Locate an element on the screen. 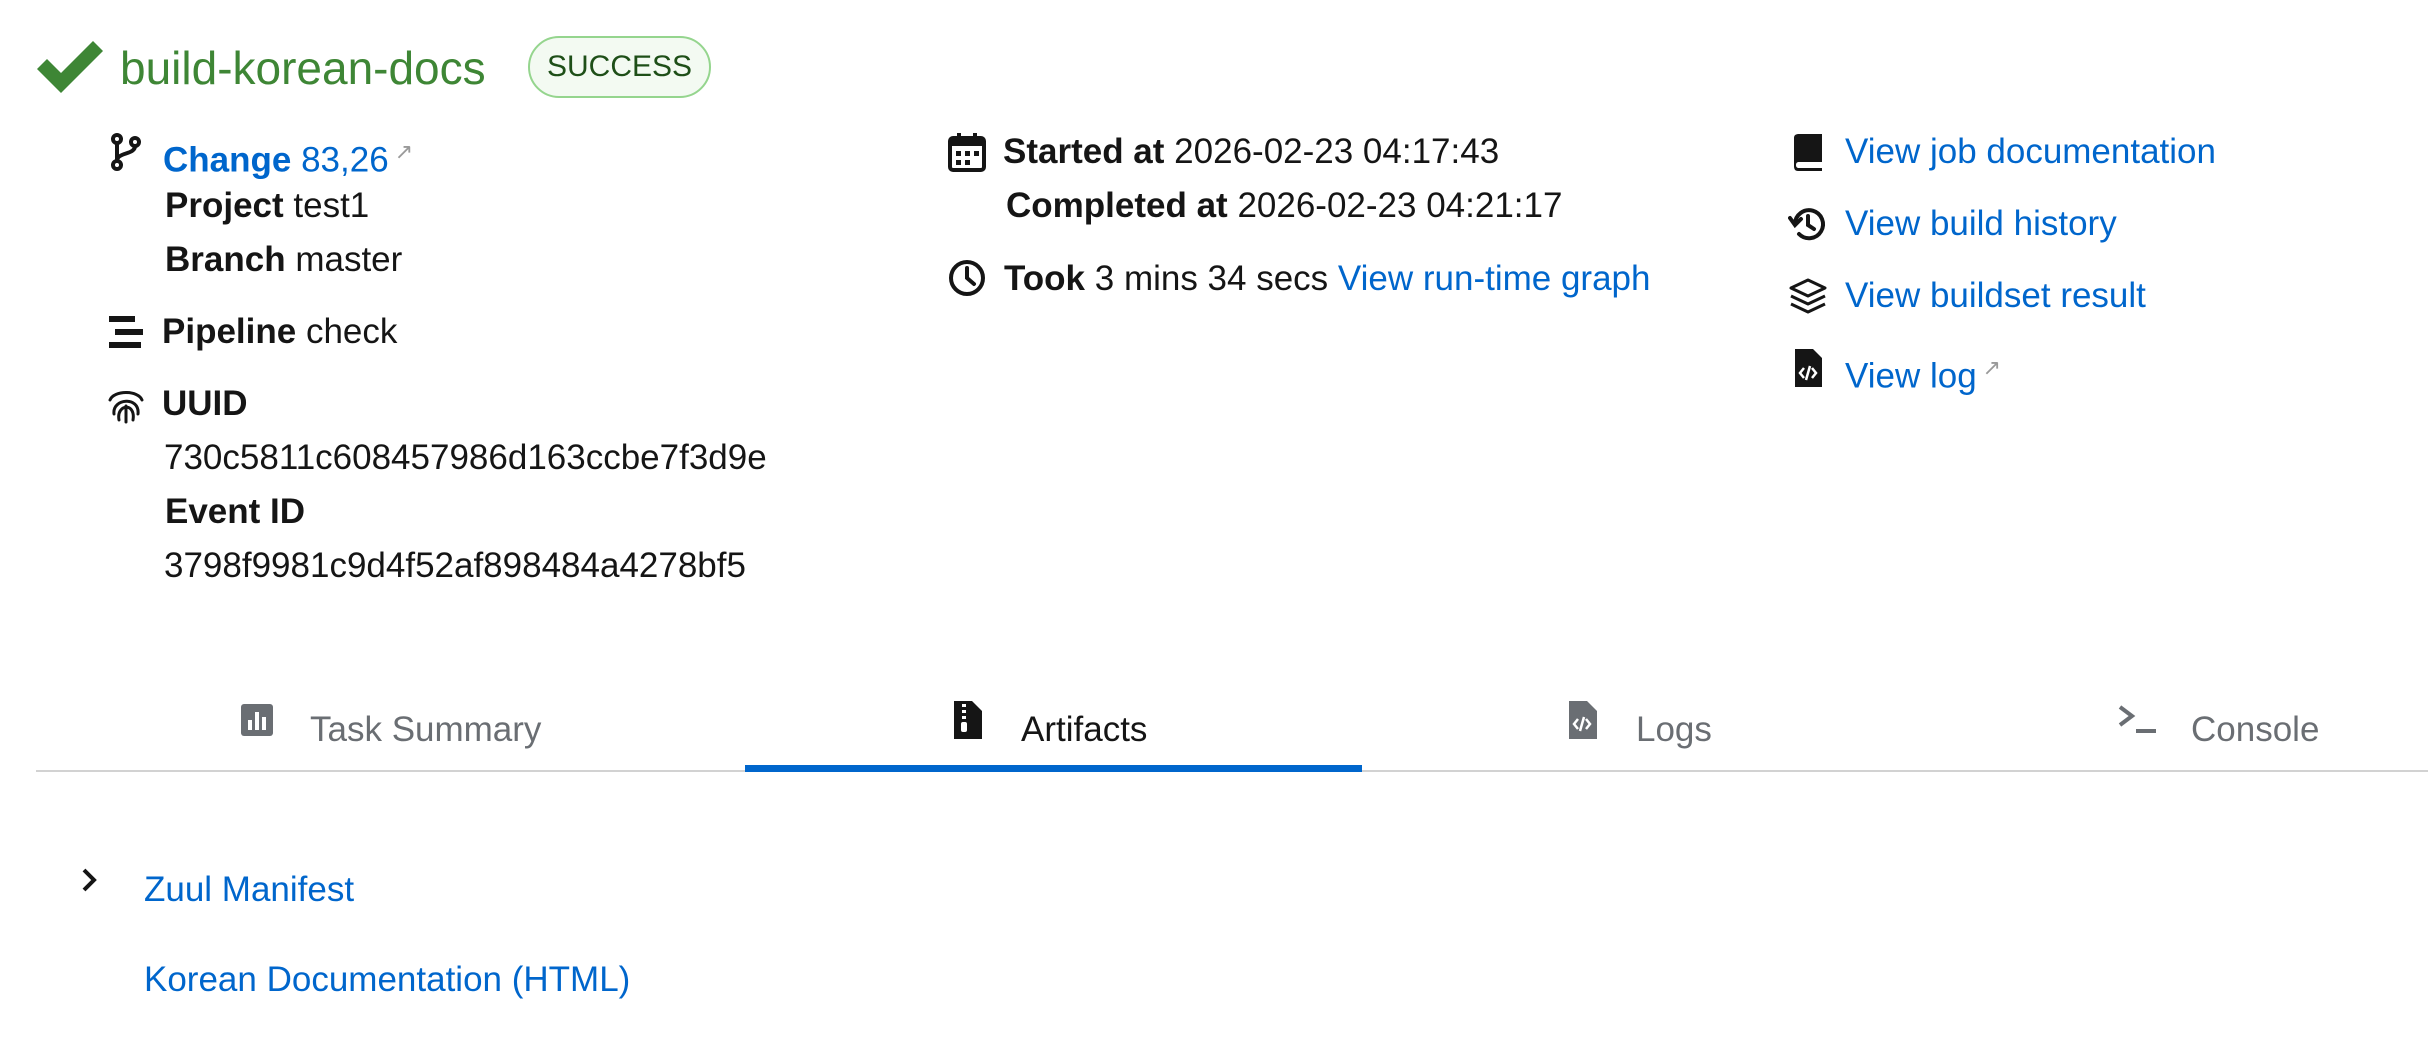  completed-value: 2026-02-23 04:21:17 is located at coordinates (1400, 205).